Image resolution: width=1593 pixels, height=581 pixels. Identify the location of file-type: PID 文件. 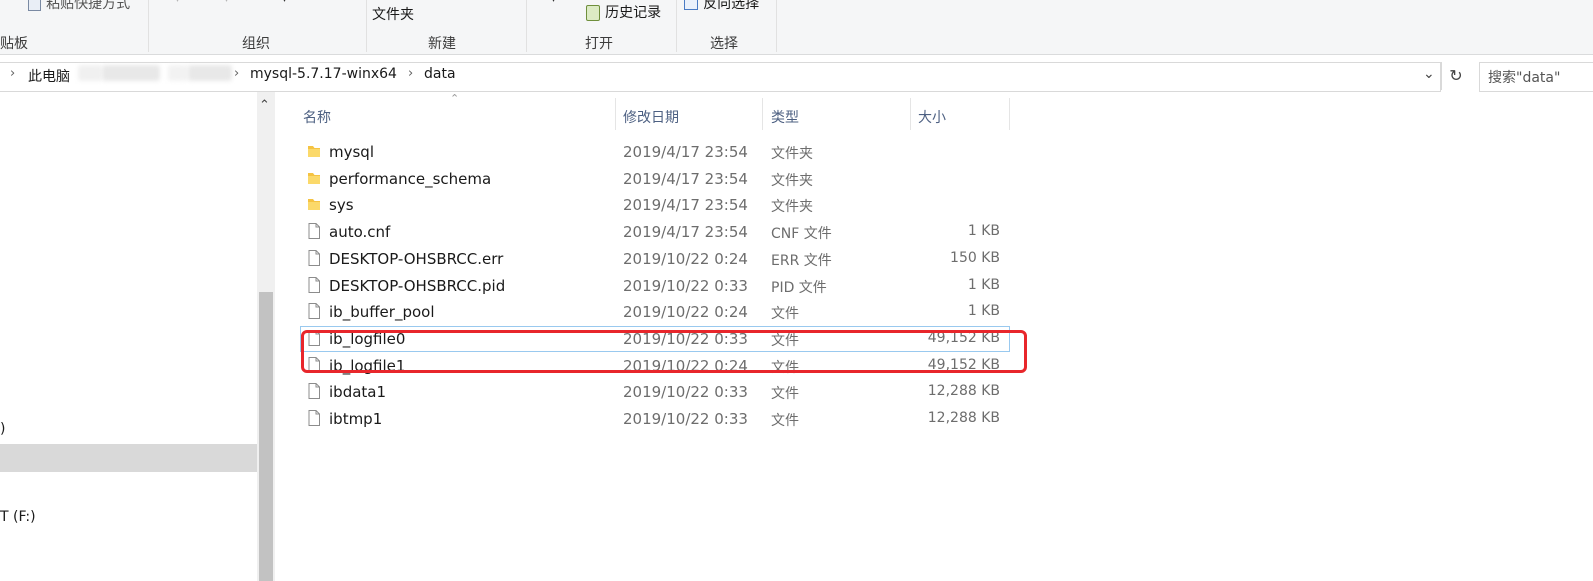
(799, 287).